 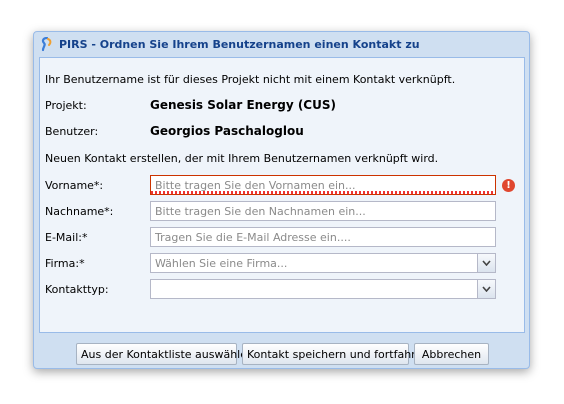 What do you see at coordinates (165, 354) in the screenshot?
I see `select-from-contact-list-button: Aus der Kontaktliste auswählen` at bounding box center [165, 354].